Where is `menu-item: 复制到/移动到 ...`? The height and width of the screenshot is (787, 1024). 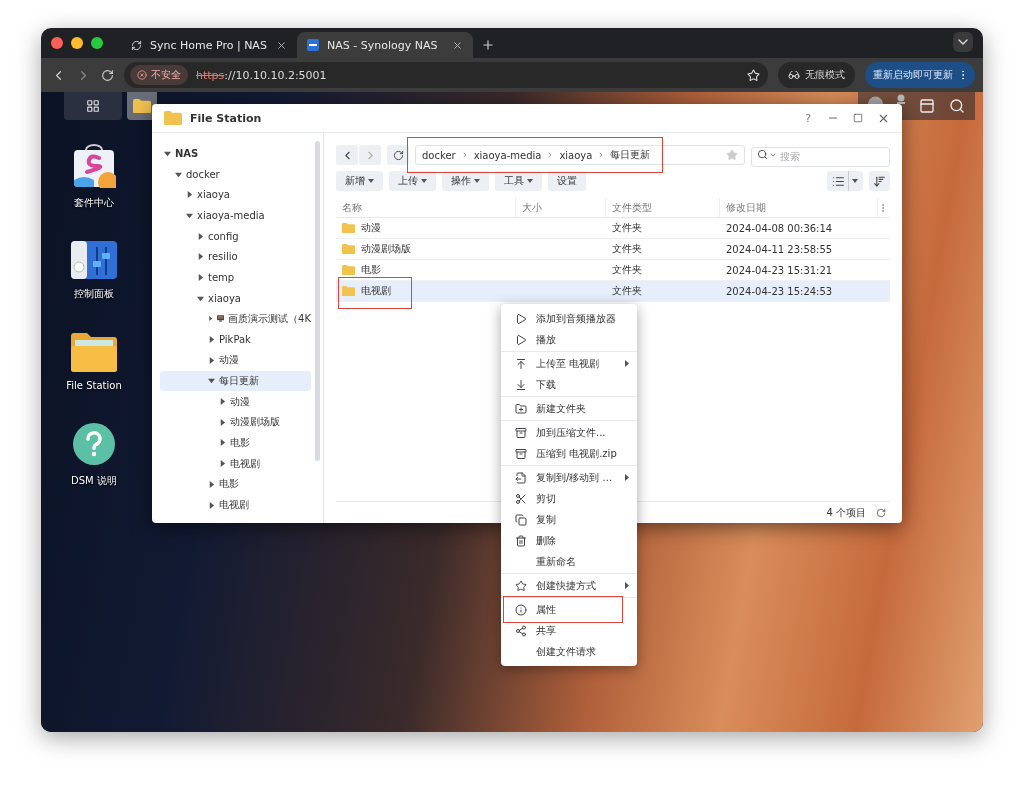
menu-item: 复制到/移动到 ... is located at coordinates (569, 477).